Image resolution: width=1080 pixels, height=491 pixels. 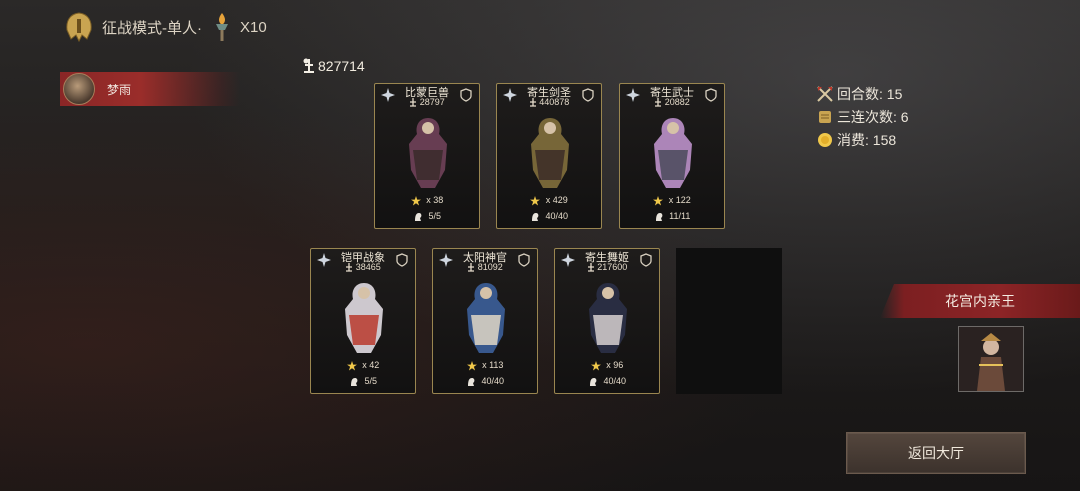 I want to click on unit-card: 太阳神官 81092 x 113 40/40, so click(x=485, y=321).